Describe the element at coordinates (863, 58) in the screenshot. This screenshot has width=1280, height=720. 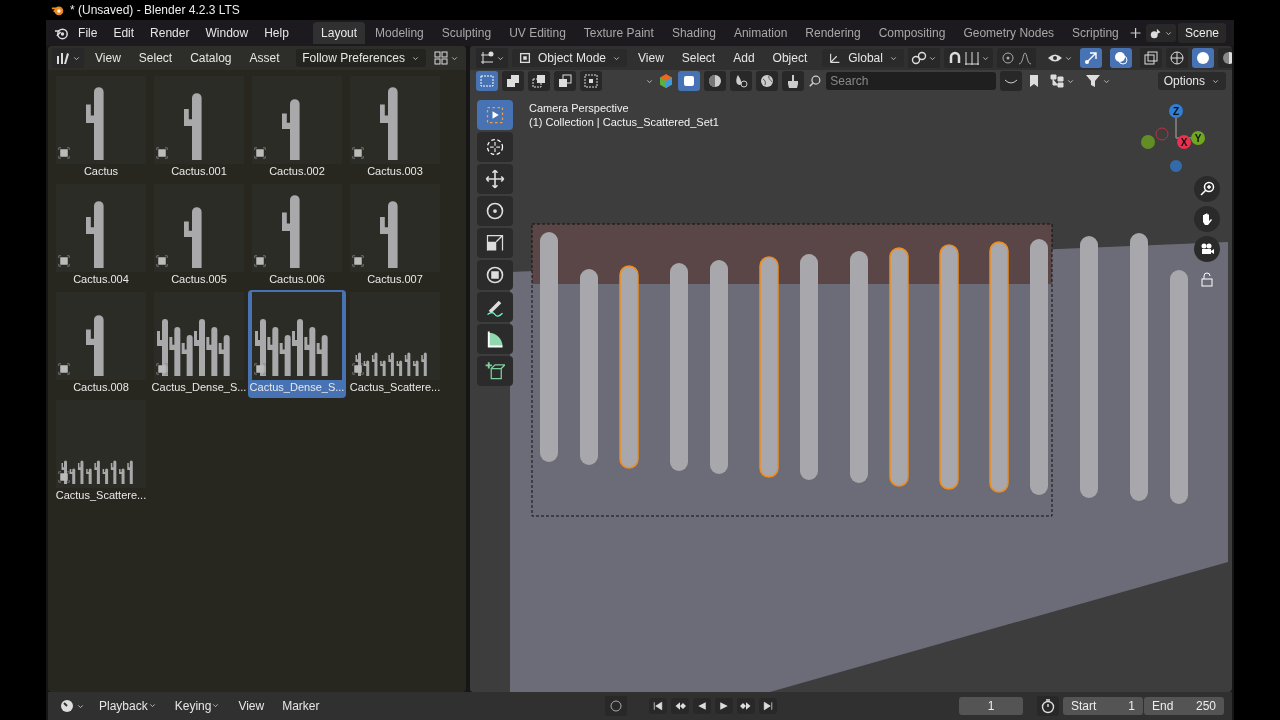
I see `orientation-dropdown: Global` at that location.